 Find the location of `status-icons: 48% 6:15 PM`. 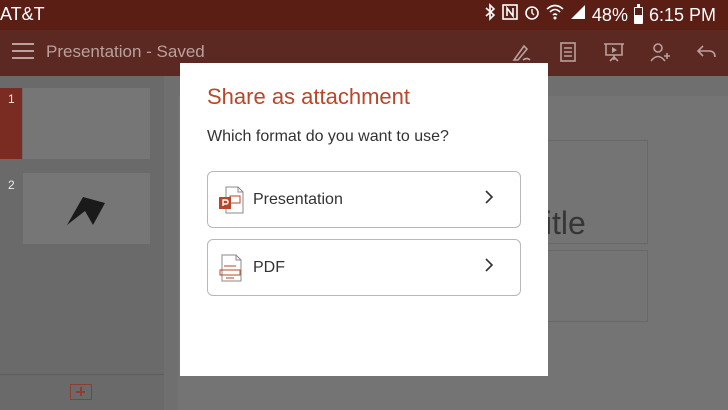

status-icons: 48% 6:15 PM is located at coordinates (600, 15).